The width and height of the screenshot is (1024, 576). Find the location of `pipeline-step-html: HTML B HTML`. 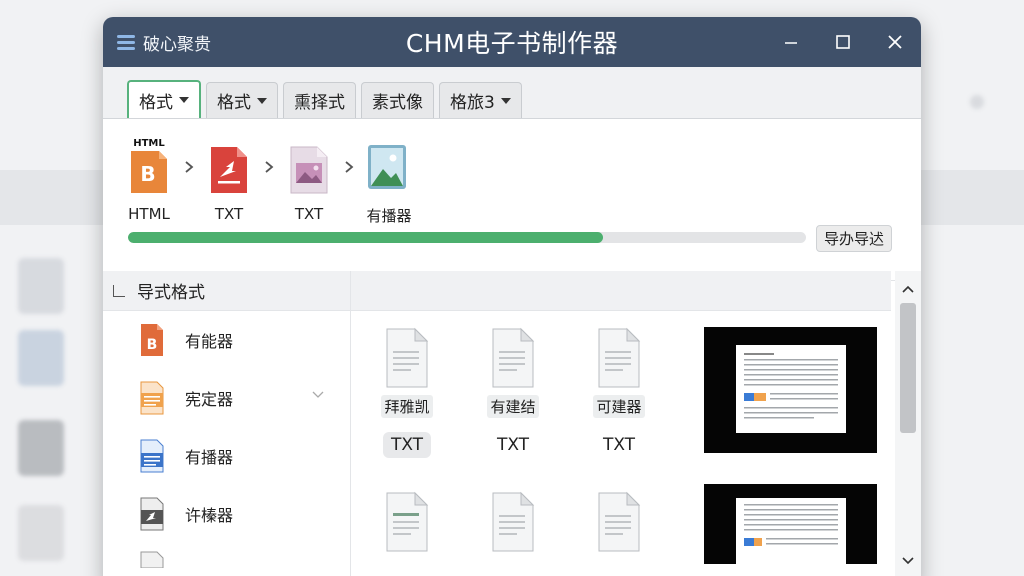

pipeline-step-html: HTML B HTML is located at coordinates (149, 180).